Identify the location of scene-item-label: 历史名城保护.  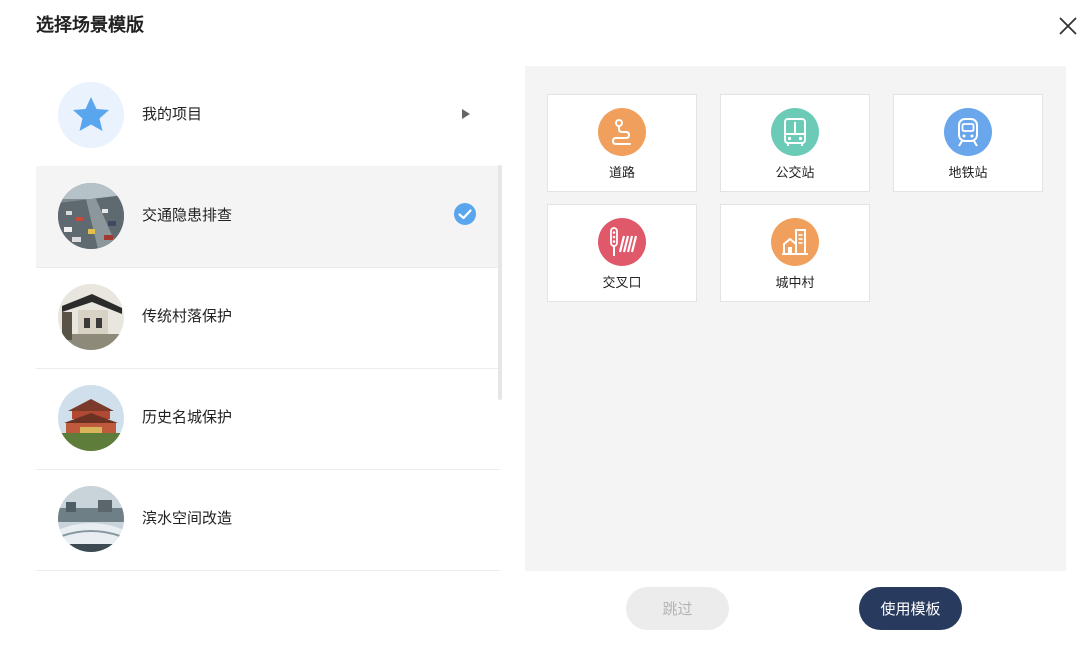
(187, 417).